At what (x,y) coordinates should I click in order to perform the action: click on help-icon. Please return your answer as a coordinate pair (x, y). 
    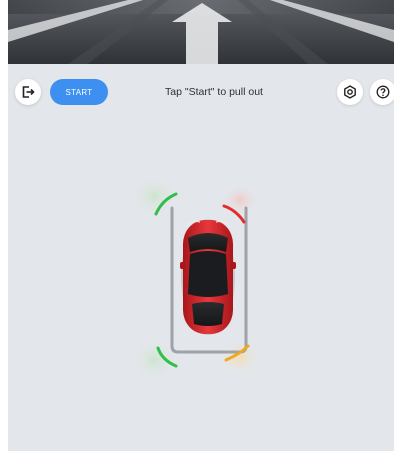
    Looking at the image, I should click on (383, 92).